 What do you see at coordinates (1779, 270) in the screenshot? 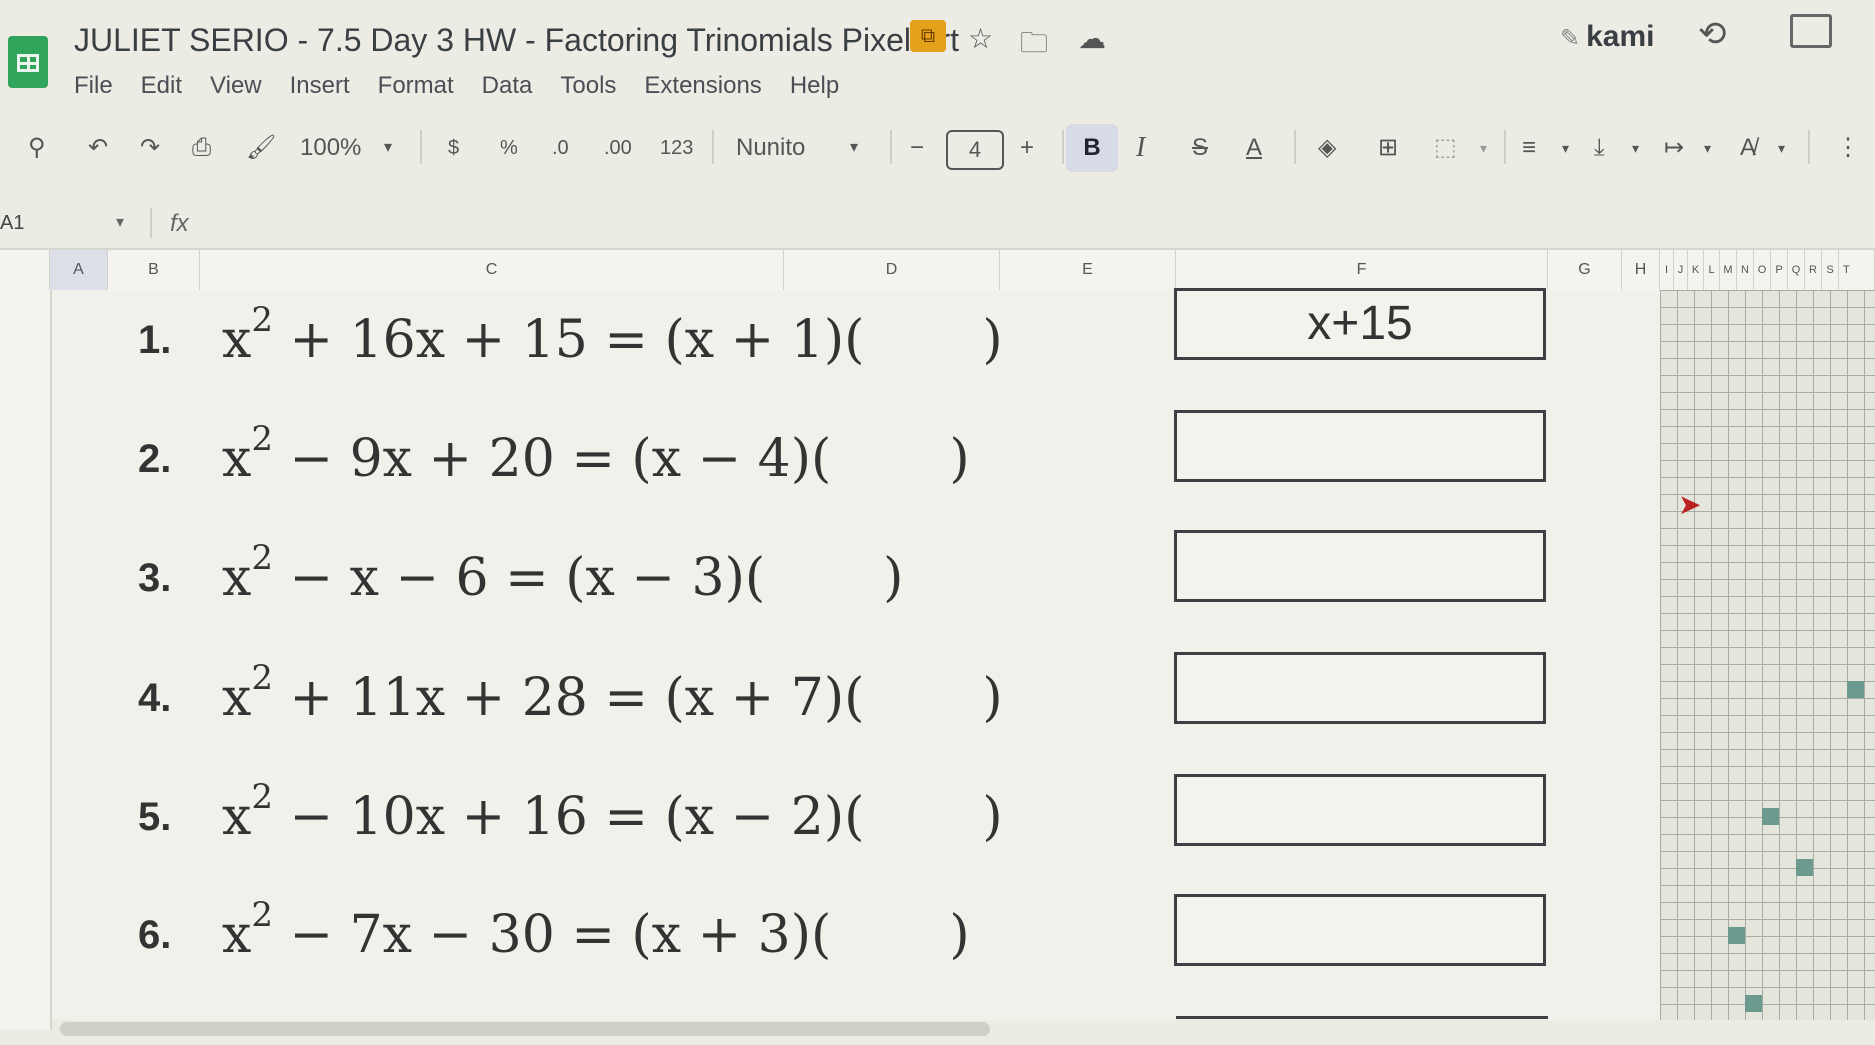
I see `column-header-p: P` at bounding box center [1779, 270].